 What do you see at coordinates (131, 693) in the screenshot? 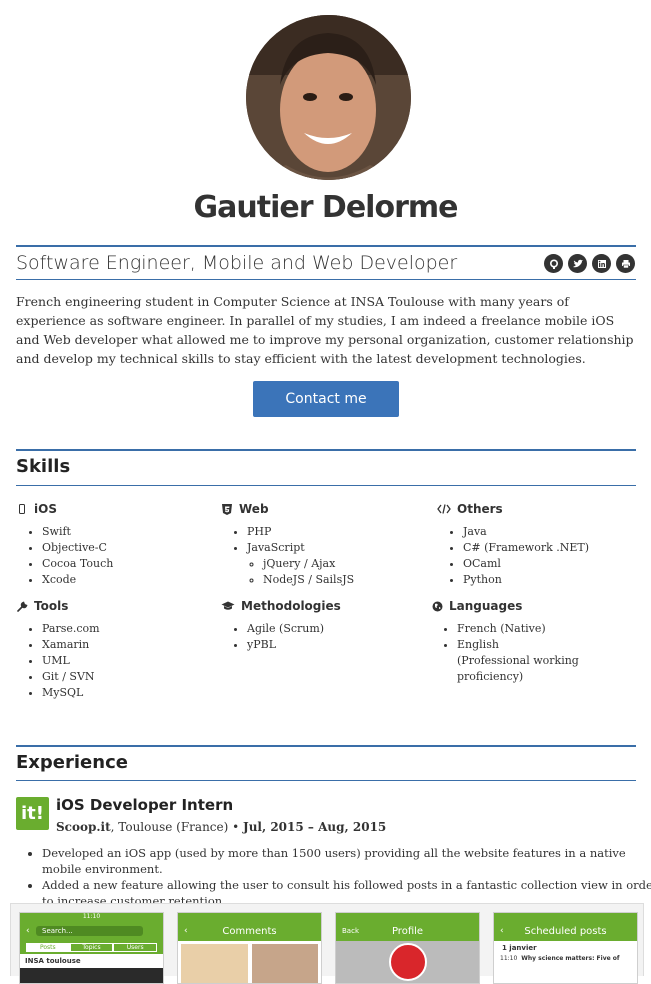
I see `list-item: MySQL` at bounding box center [131, 693].